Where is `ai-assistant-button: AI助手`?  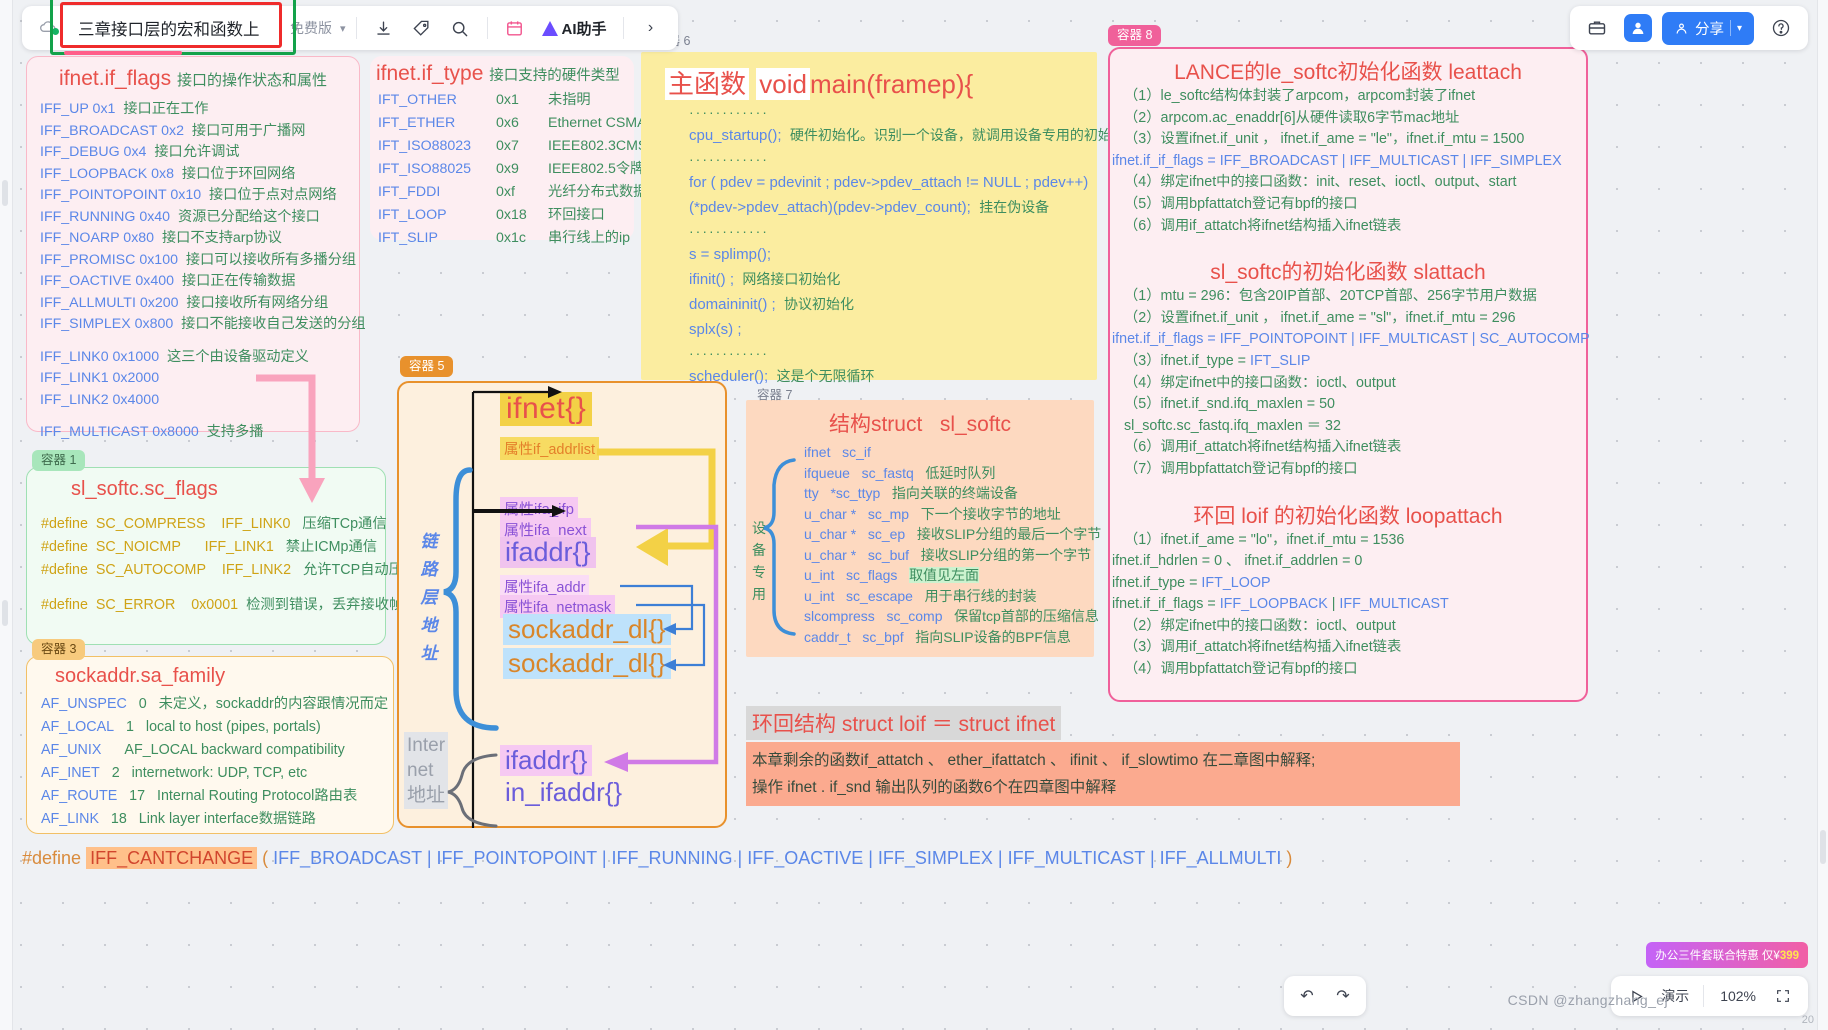 ai-assistant-button: AI助手 is located at coordinates (574, 28).